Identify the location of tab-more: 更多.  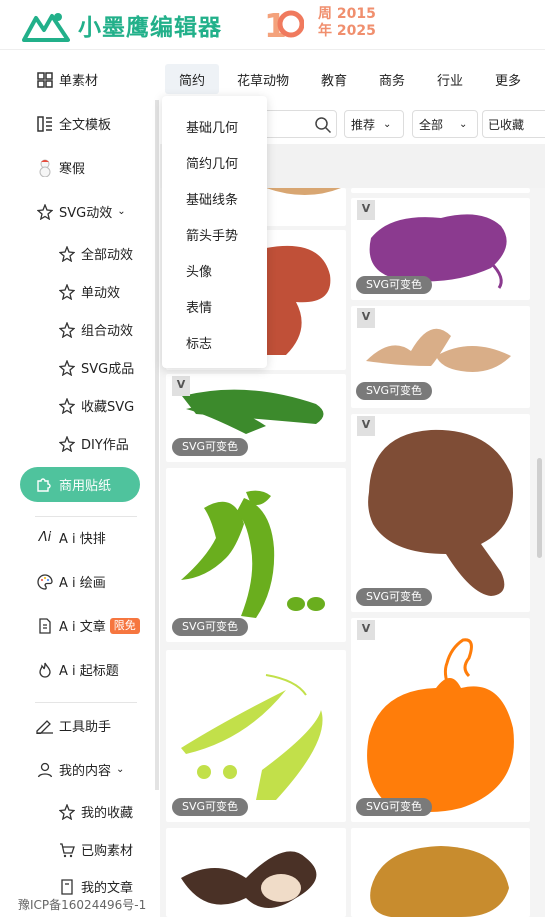
(508, 79).